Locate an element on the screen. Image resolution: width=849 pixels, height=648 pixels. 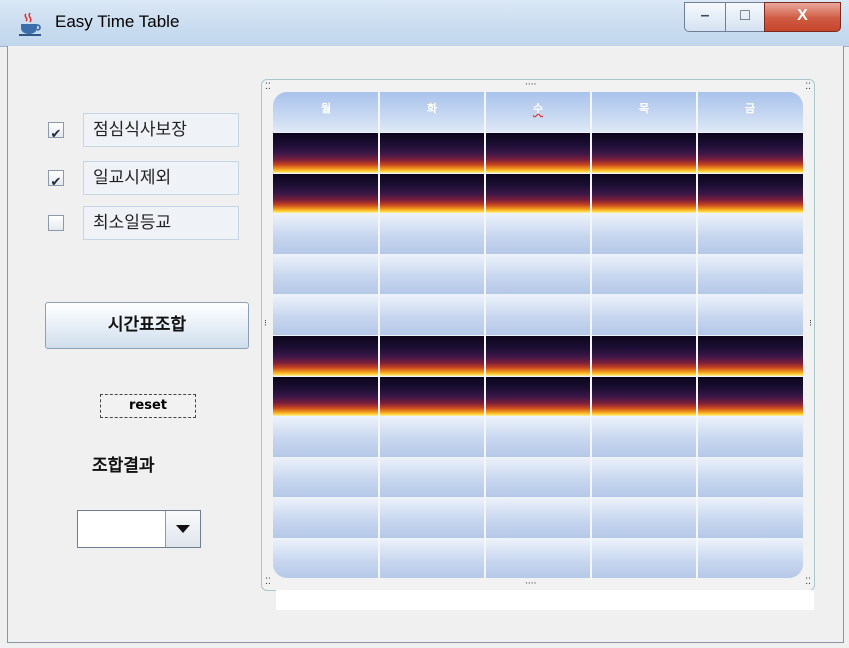
day-header-wed: 수 is located at coordinates (538, 108).